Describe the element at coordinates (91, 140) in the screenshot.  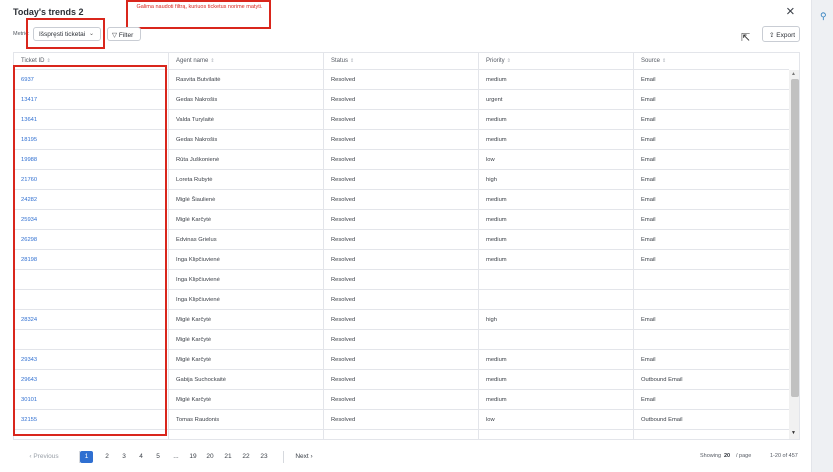
I see `ticket-id-link: 18195` at that location.